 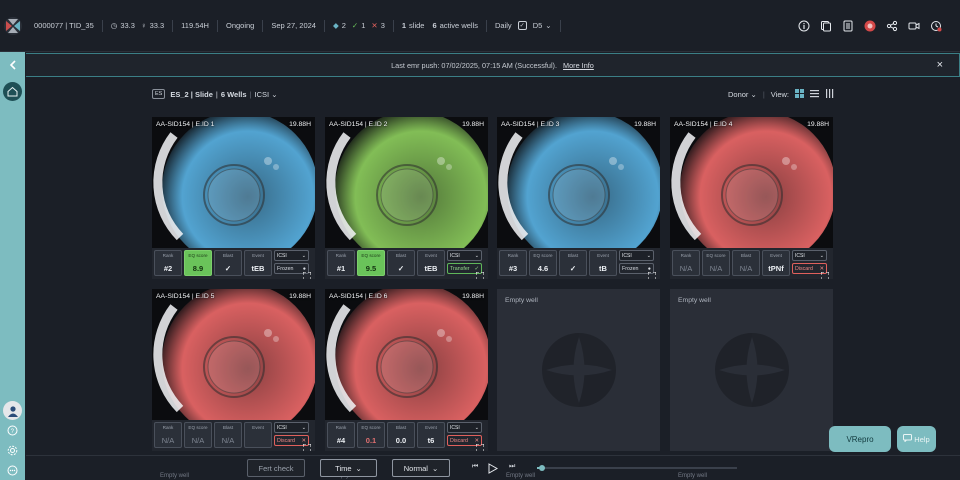 I want to click on rank-cell: Rank #4, so click(x=341, y=435).